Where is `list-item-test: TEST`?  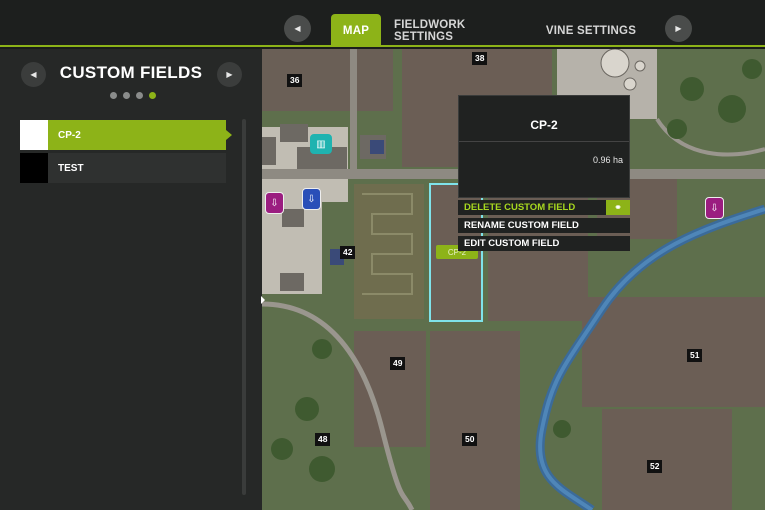
list-item-test: TEST is located at coordinates (123, 168).